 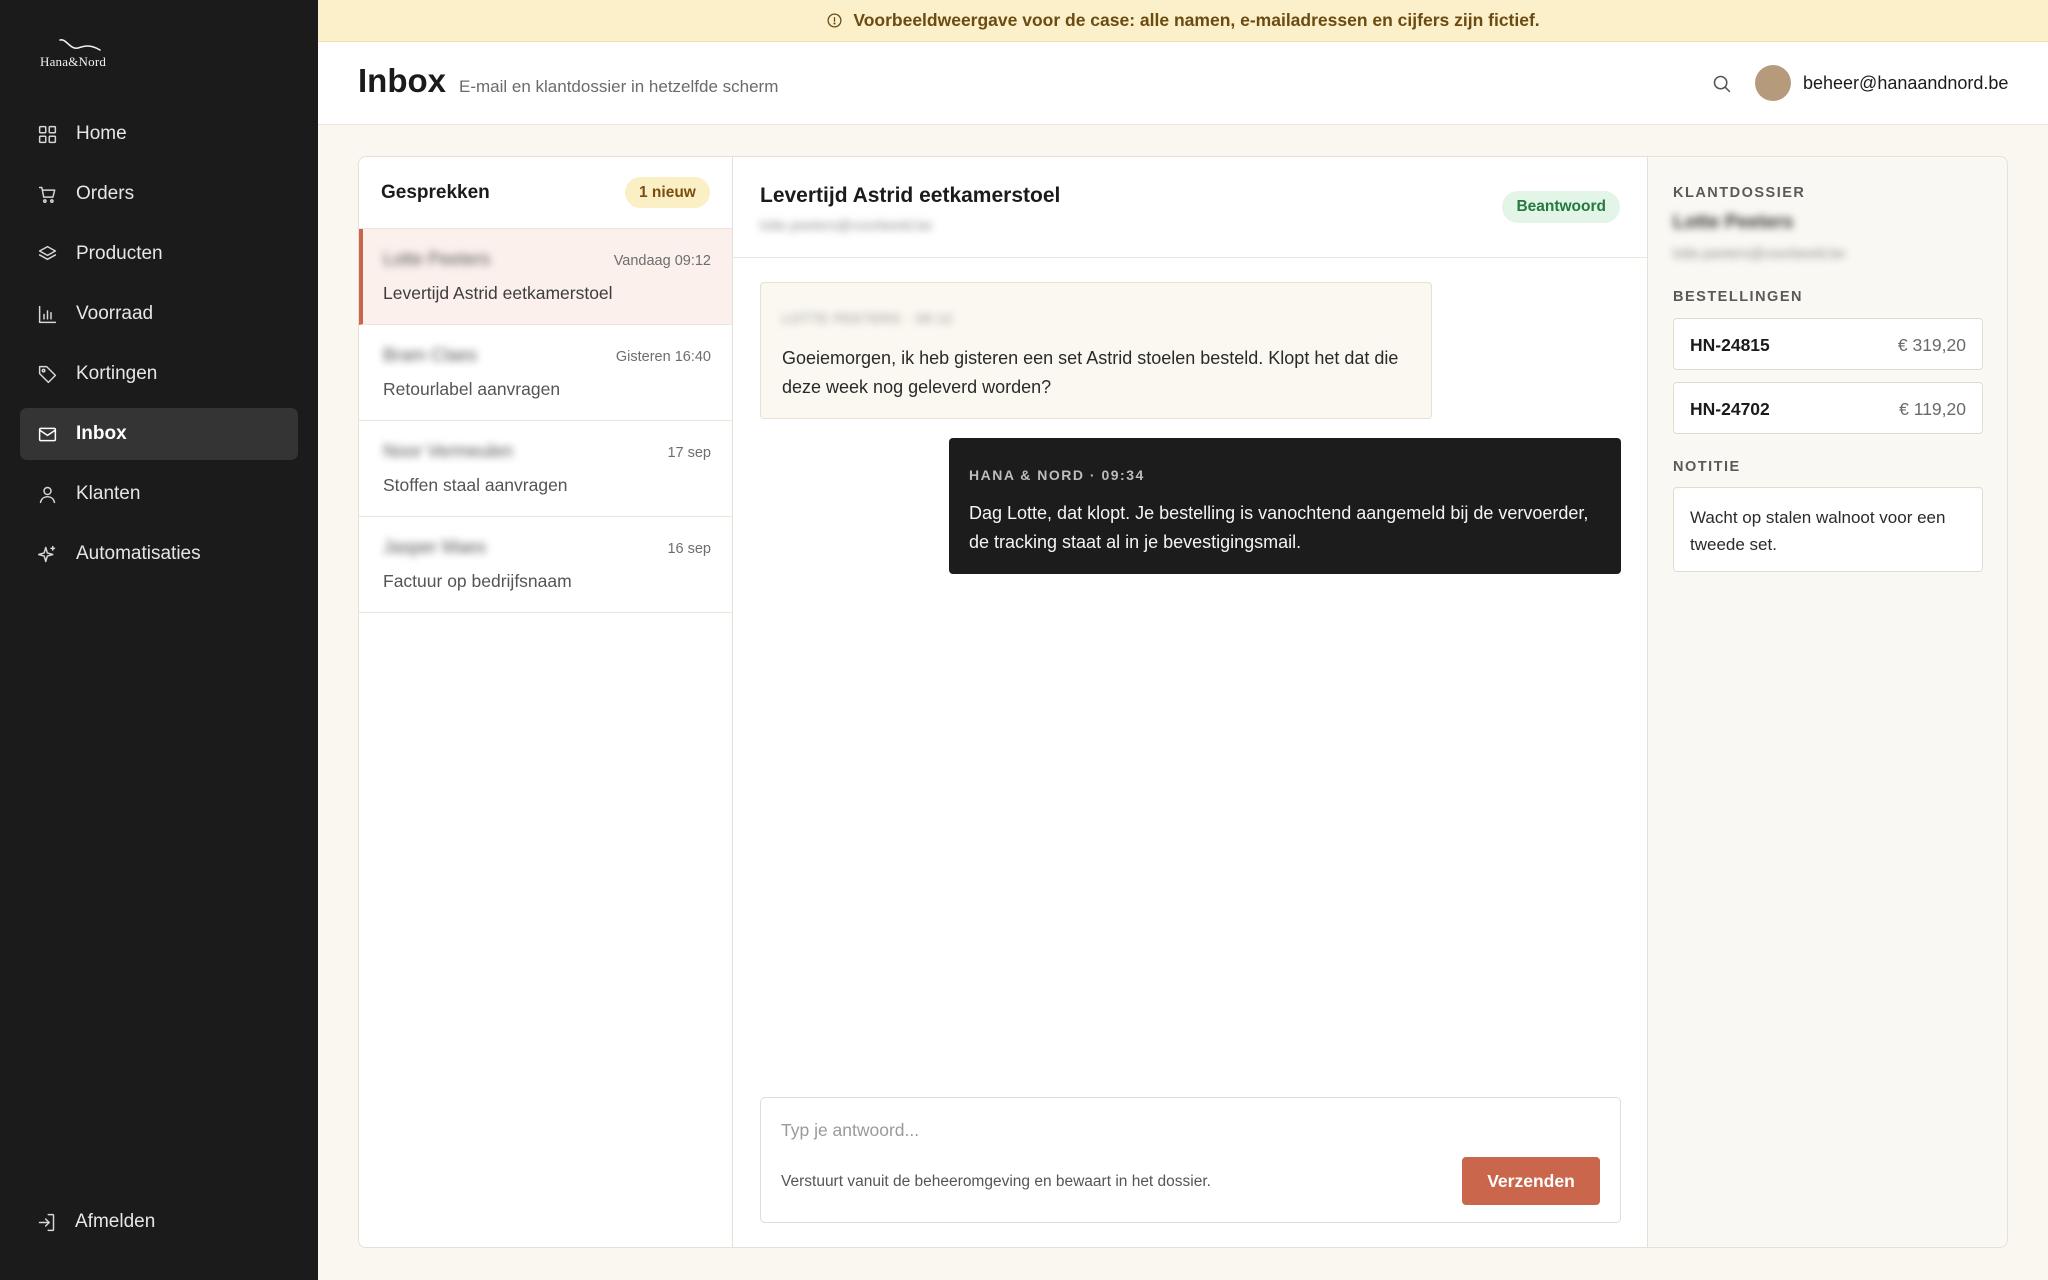 What do you see at coordinates (1730, 345) in the screenshot?
I see `order-id: HN-24815` at bounding box center [1730, 345].